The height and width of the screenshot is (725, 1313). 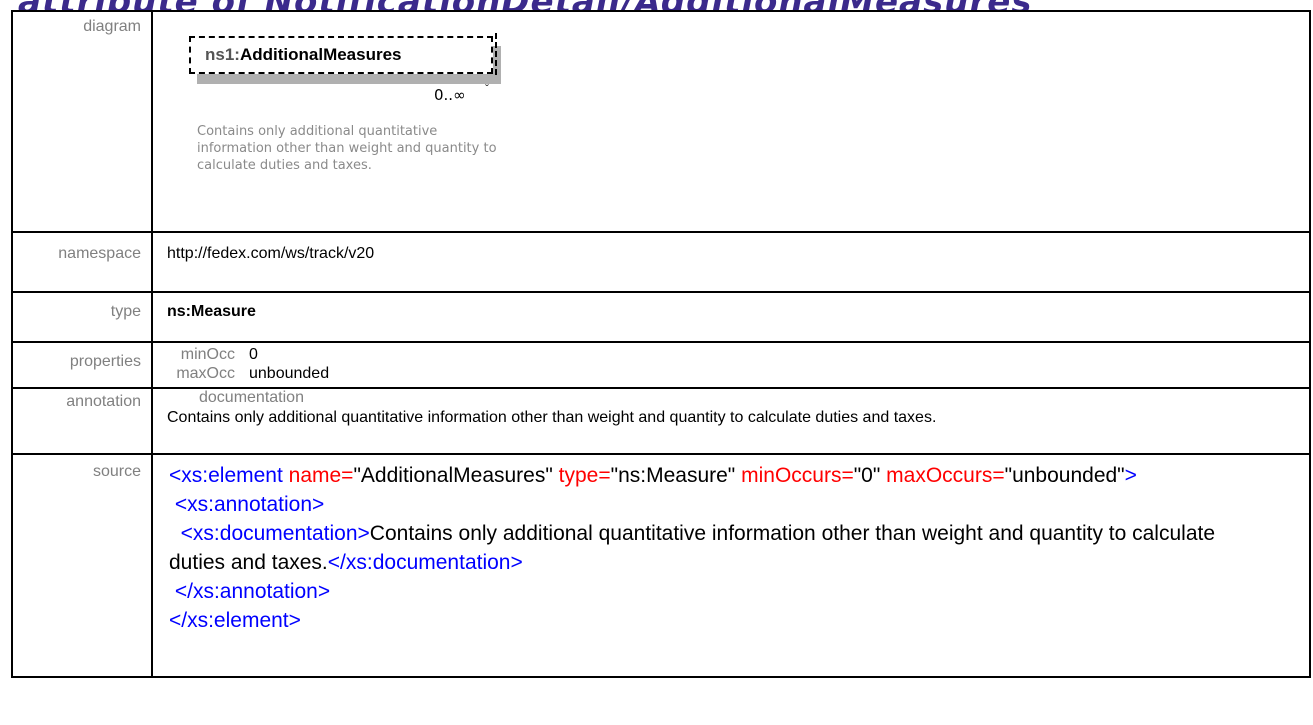 I want to click on source-attr-value: "0", so click(x=867, y=475).